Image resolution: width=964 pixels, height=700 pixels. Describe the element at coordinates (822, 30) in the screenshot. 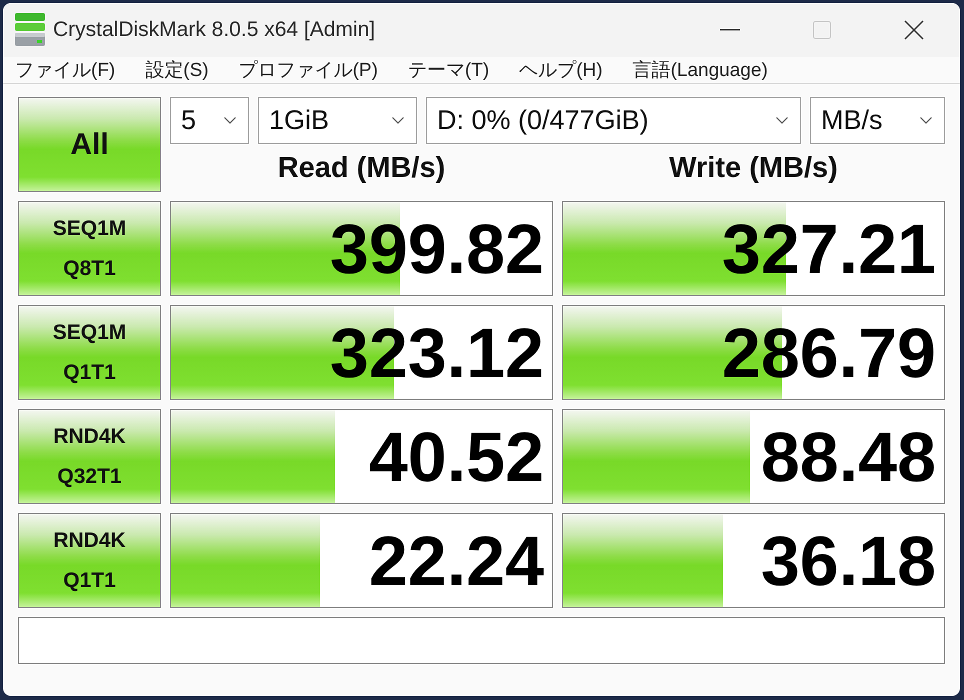

I see `maximize-icon` at that location.